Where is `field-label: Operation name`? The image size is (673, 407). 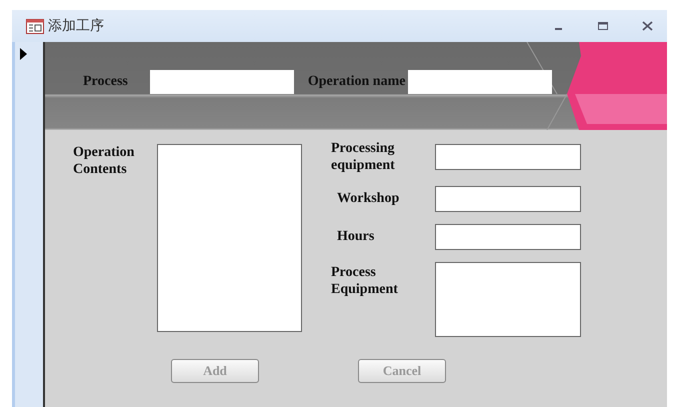
field-label: Operation name is located at coordinates (357, 82).